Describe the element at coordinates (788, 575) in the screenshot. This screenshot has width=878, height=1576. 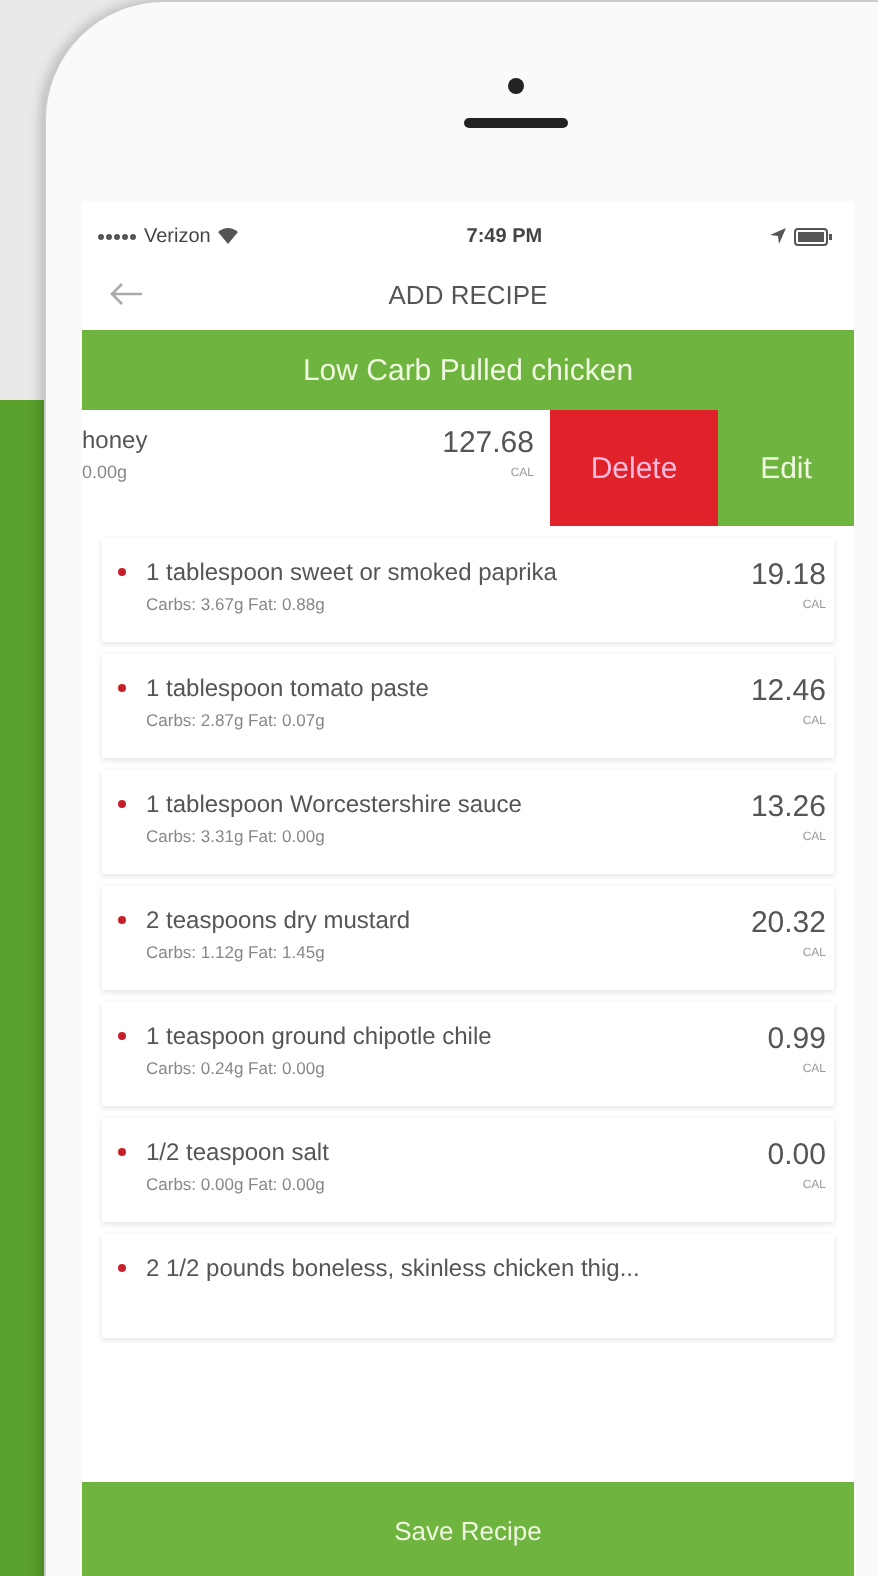
I see `calorie-value: 19.18` at that location.